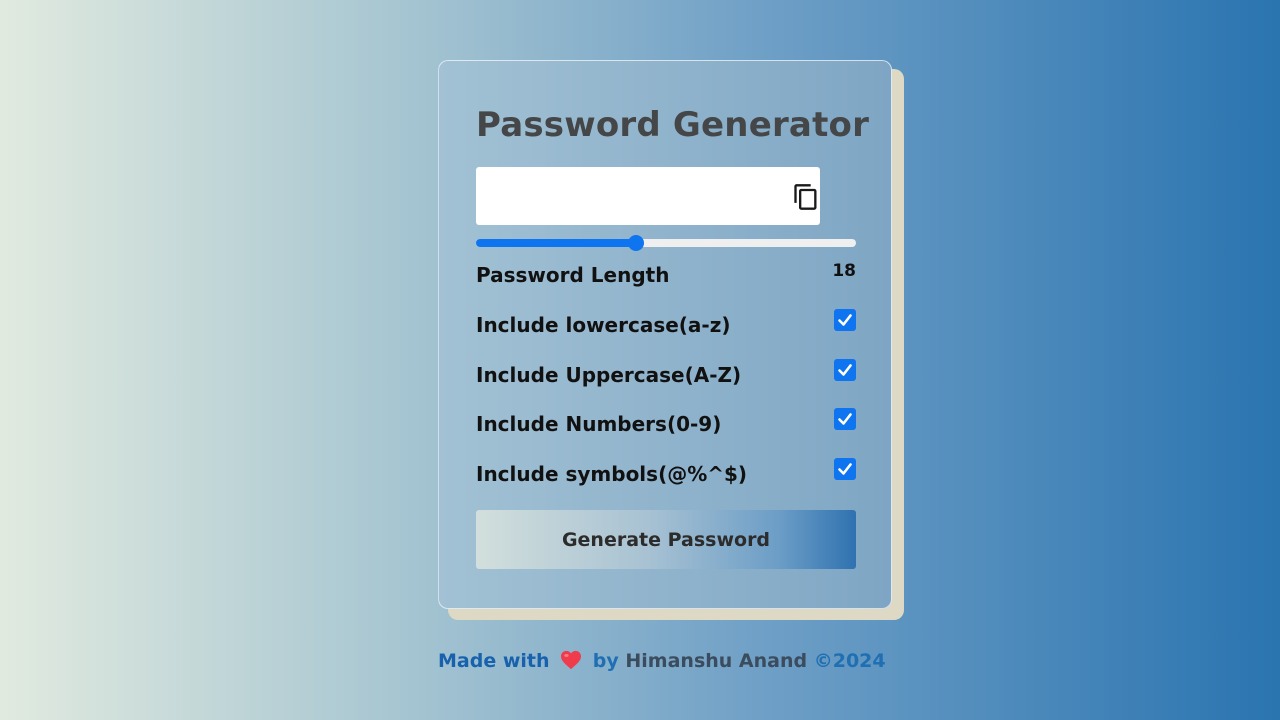  I want to click on symbols-checkbox, so click(845, 469).